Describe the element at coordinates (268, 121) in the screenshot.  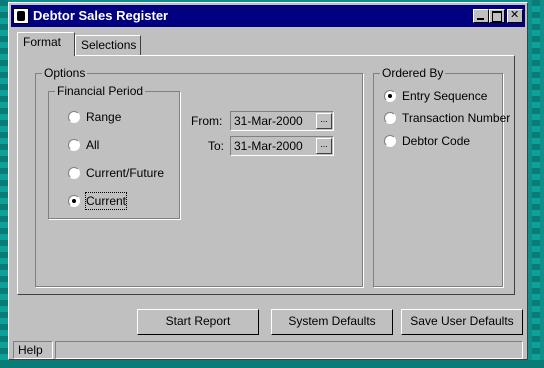
I see `from-date-value: 31-Mar-2000` at that location.